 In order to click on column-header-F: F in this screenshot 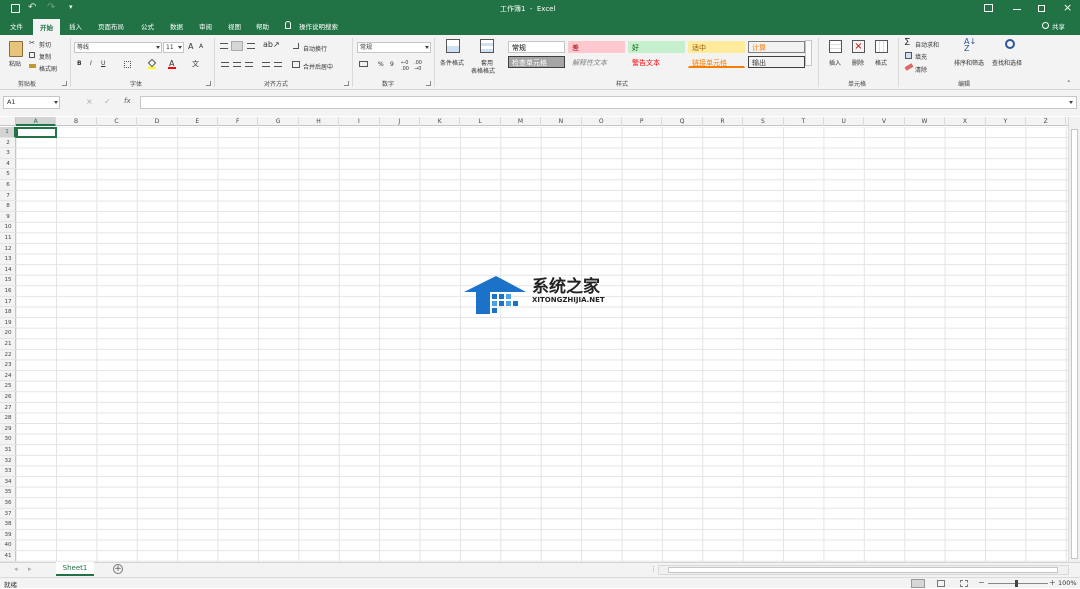, I will do `click(238, 121)`.